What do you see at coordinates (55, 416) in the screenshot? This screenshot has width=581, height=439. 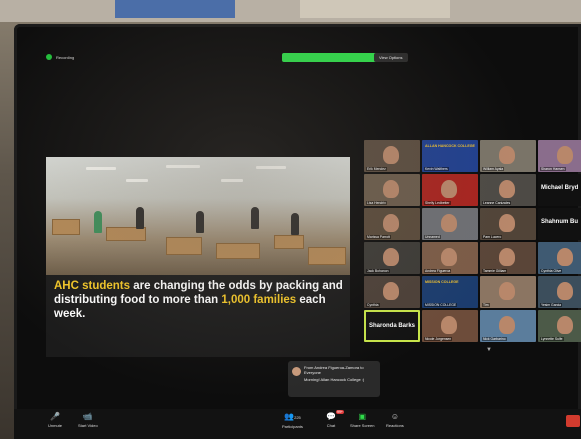 I see `microphone-muted-icon: 🎤` at bounding box center [55, 416].